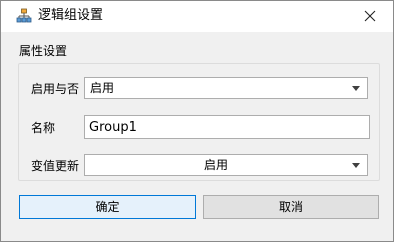  I want to click on org-chart-icon, so click(24, 16).